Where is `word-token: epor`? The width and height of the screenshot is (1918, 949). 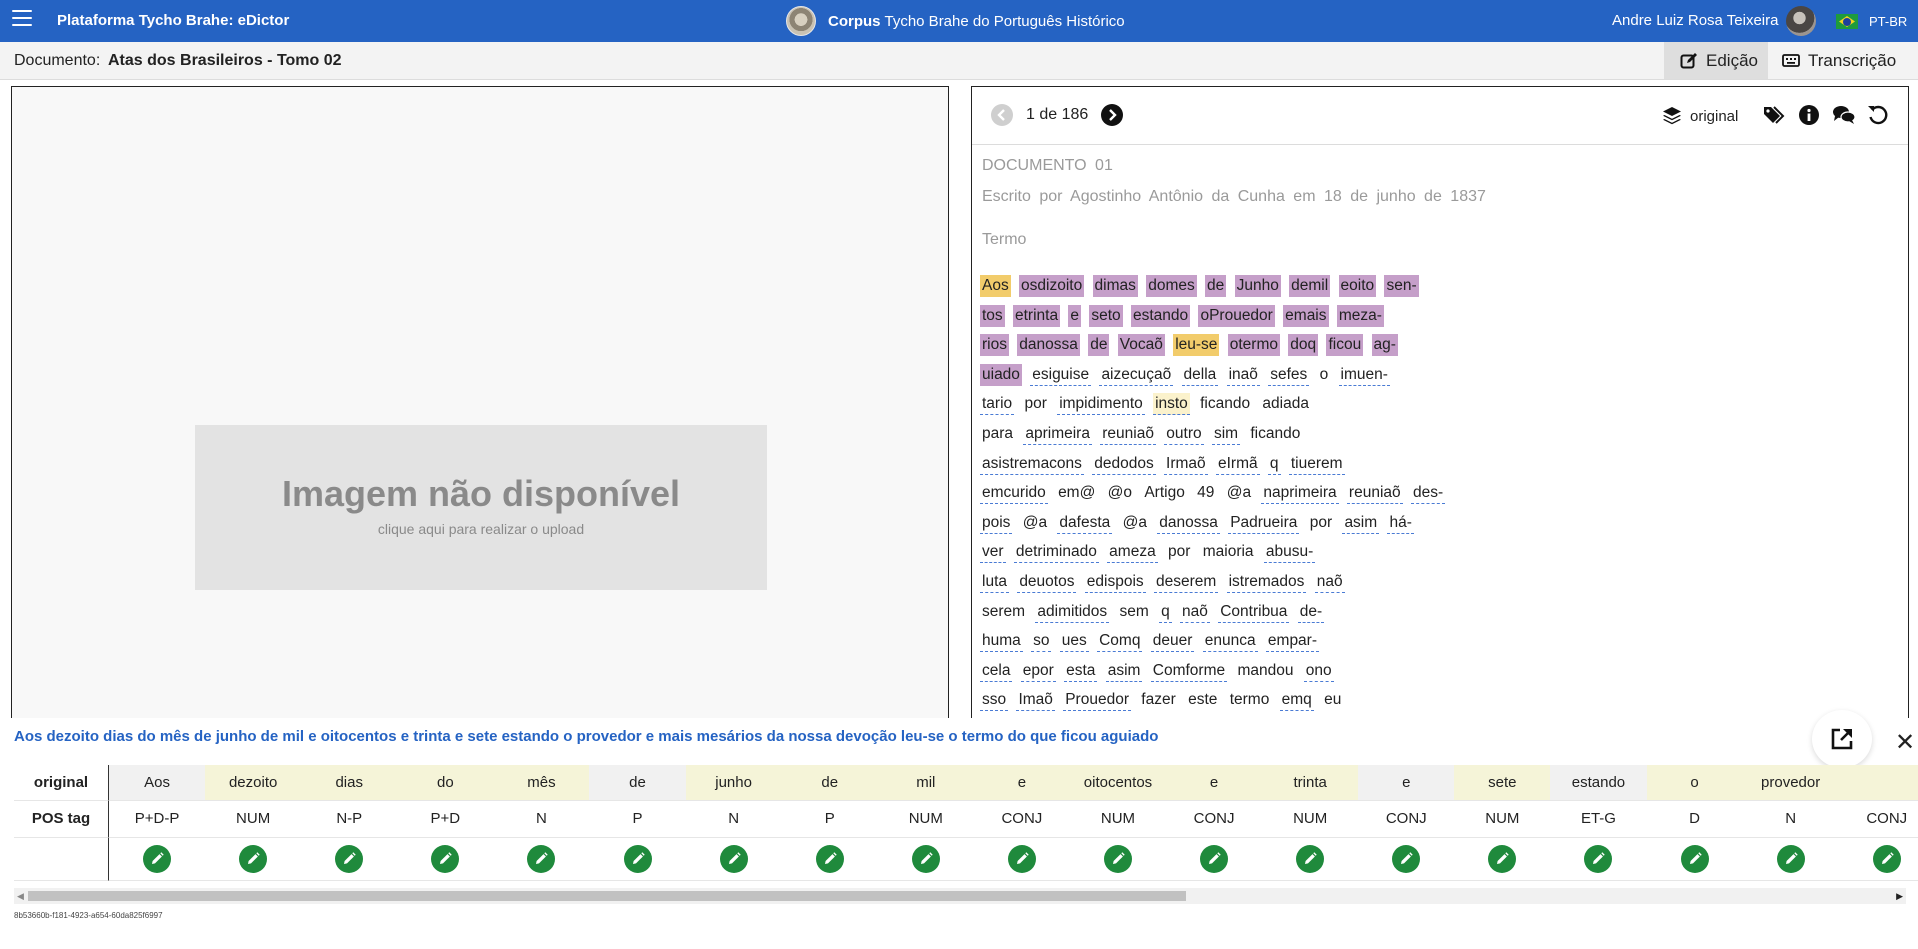
word-token: epor is located at coordinates (1038, 671).